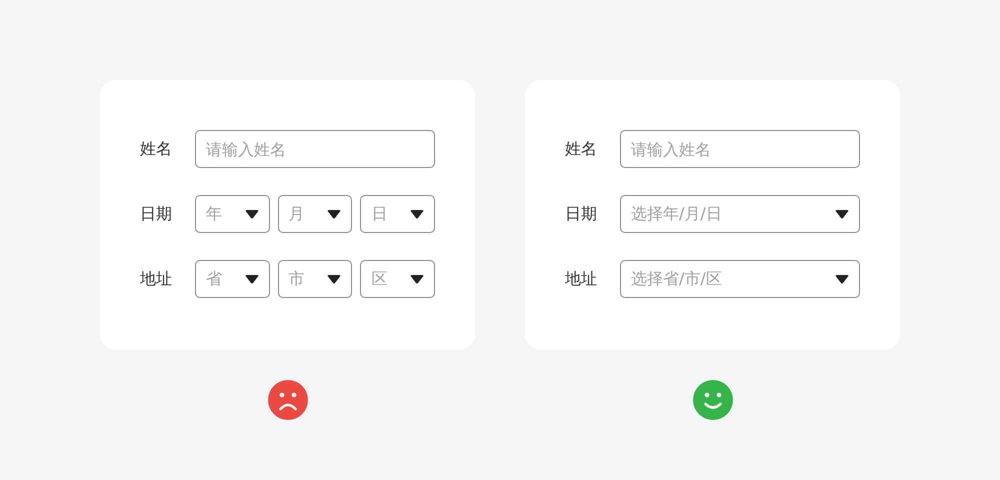 The image size is (1000, 480). What do you see at coordinates (232, 279) in the screenshot?
I see `dropdown-select: 省` at bounding box center [232, 279].